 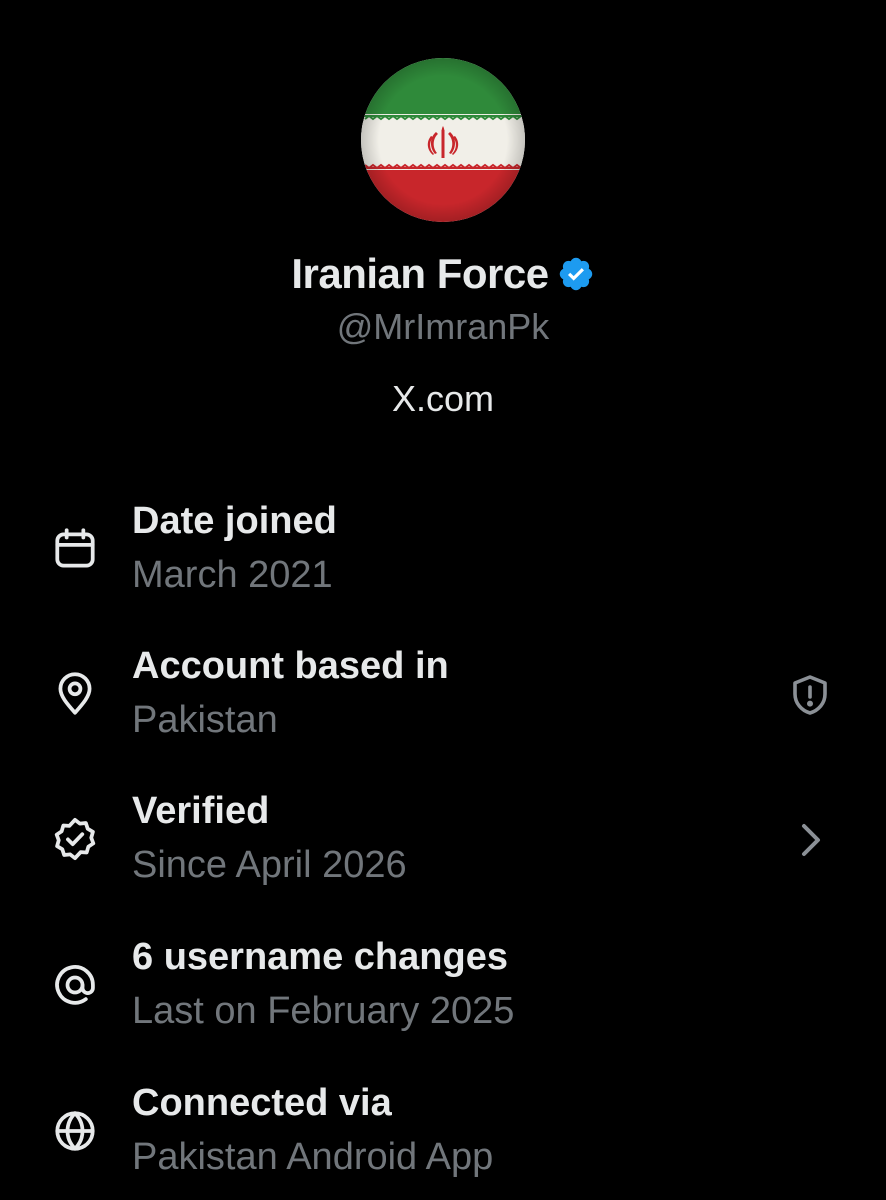 What do you see at coordinates (443, 398) in the screenshot?
I see `site-label: X.com` at bounding box center [443, 398].